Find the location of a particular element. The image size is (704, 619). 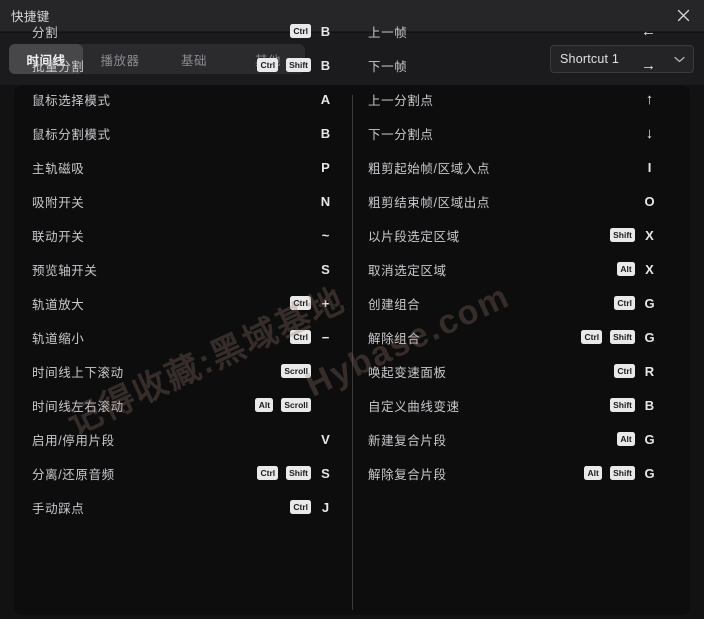

shortcut-label: 手动踩点 is located at coordinates (58, 508).